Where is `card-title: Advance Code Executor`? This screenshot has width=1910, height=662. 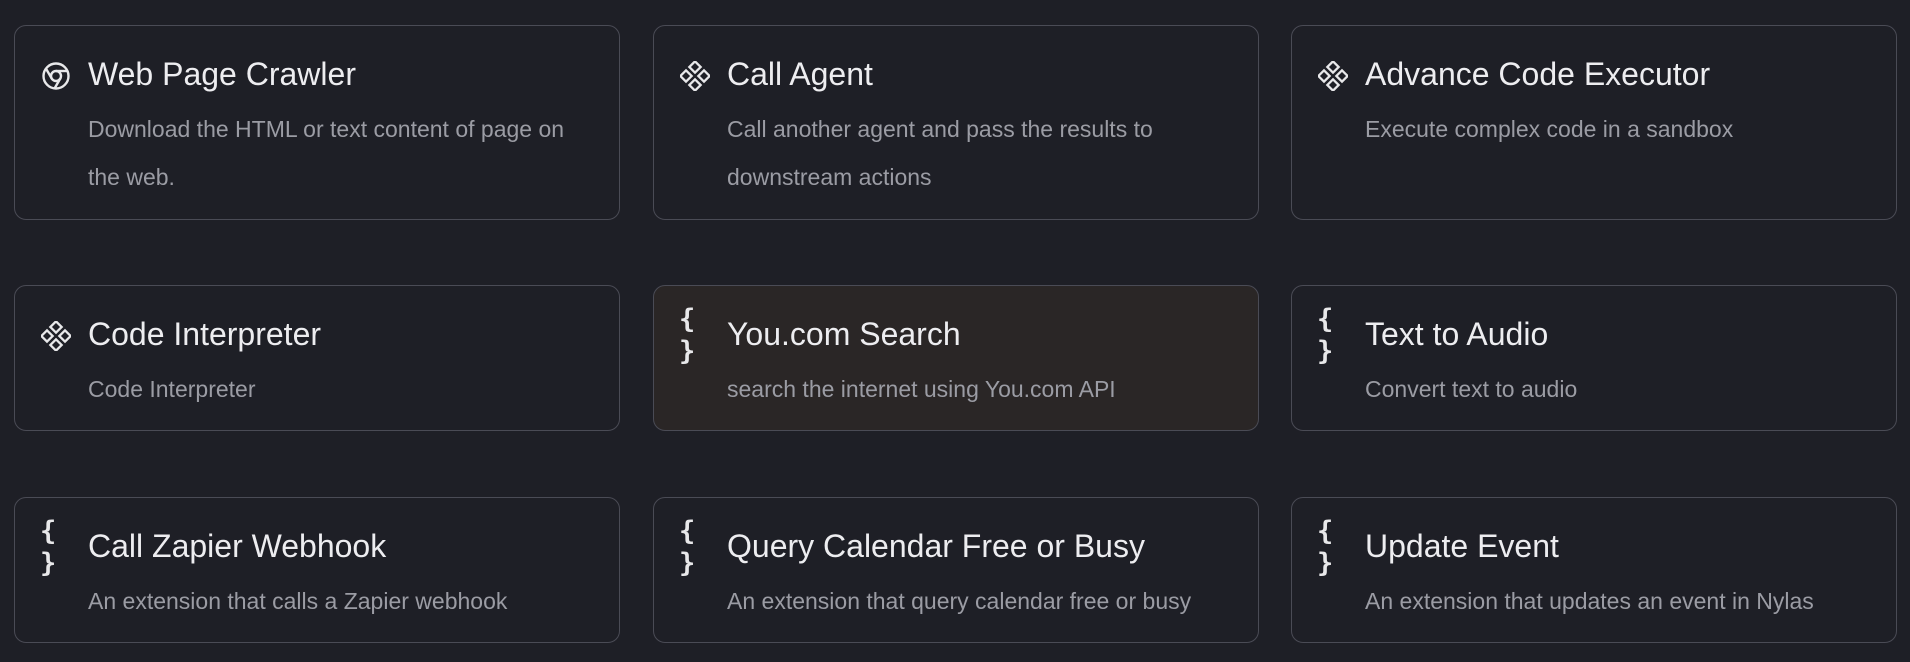
card-title: Advance Code Executor is located at coordinates (1538, 74).